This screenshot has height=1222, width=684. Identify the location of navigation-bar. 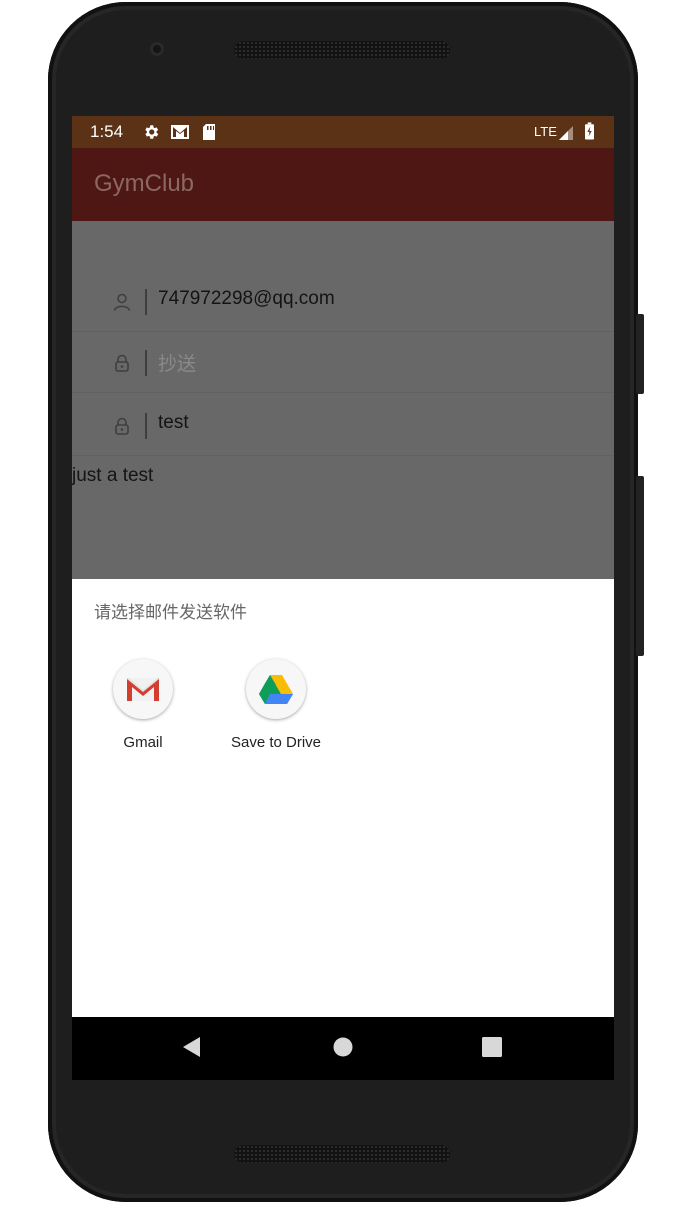
(343, 1048).